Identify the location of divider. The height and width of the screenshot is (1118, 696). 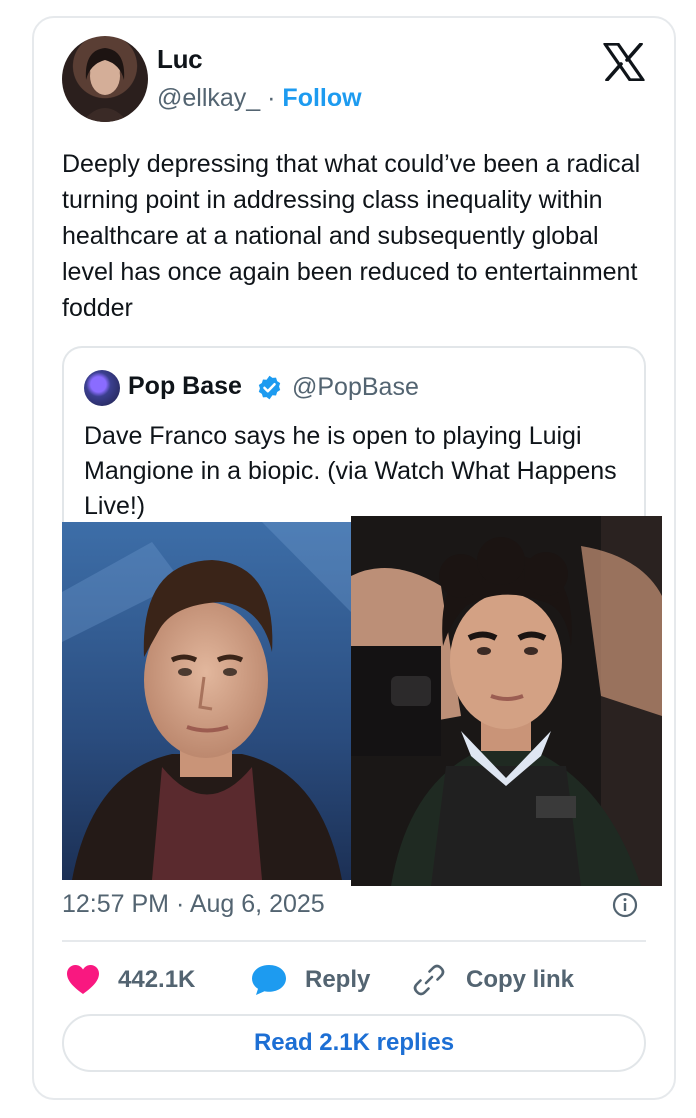
(354, 941).